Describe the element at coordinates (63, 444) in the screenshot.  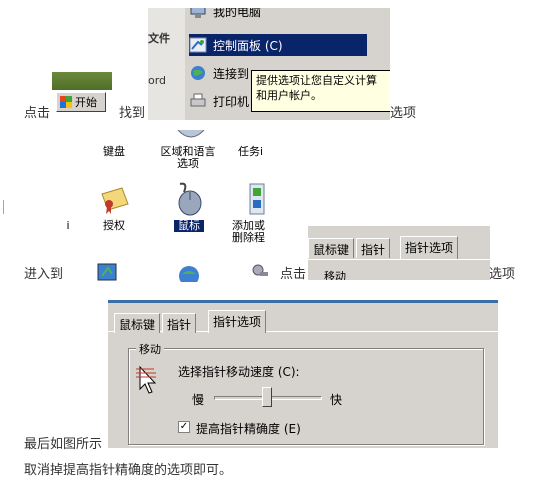
I see `instruction-finally: 最后如图所示` at that location.